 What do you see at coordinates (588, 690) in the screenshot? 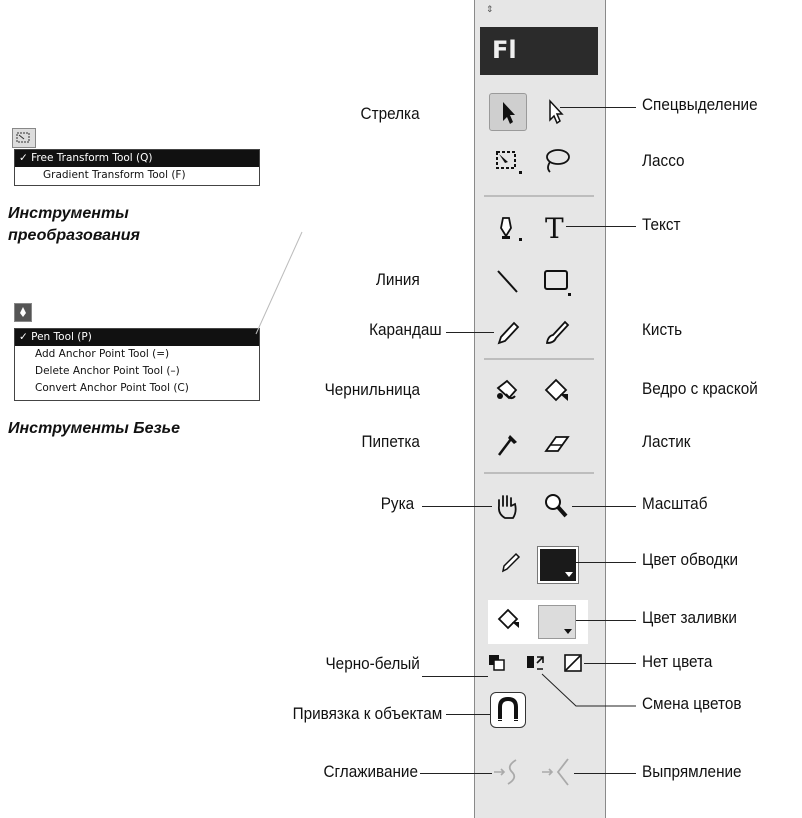
I see `leader-swap-colors` at bounding box center [588, 690].